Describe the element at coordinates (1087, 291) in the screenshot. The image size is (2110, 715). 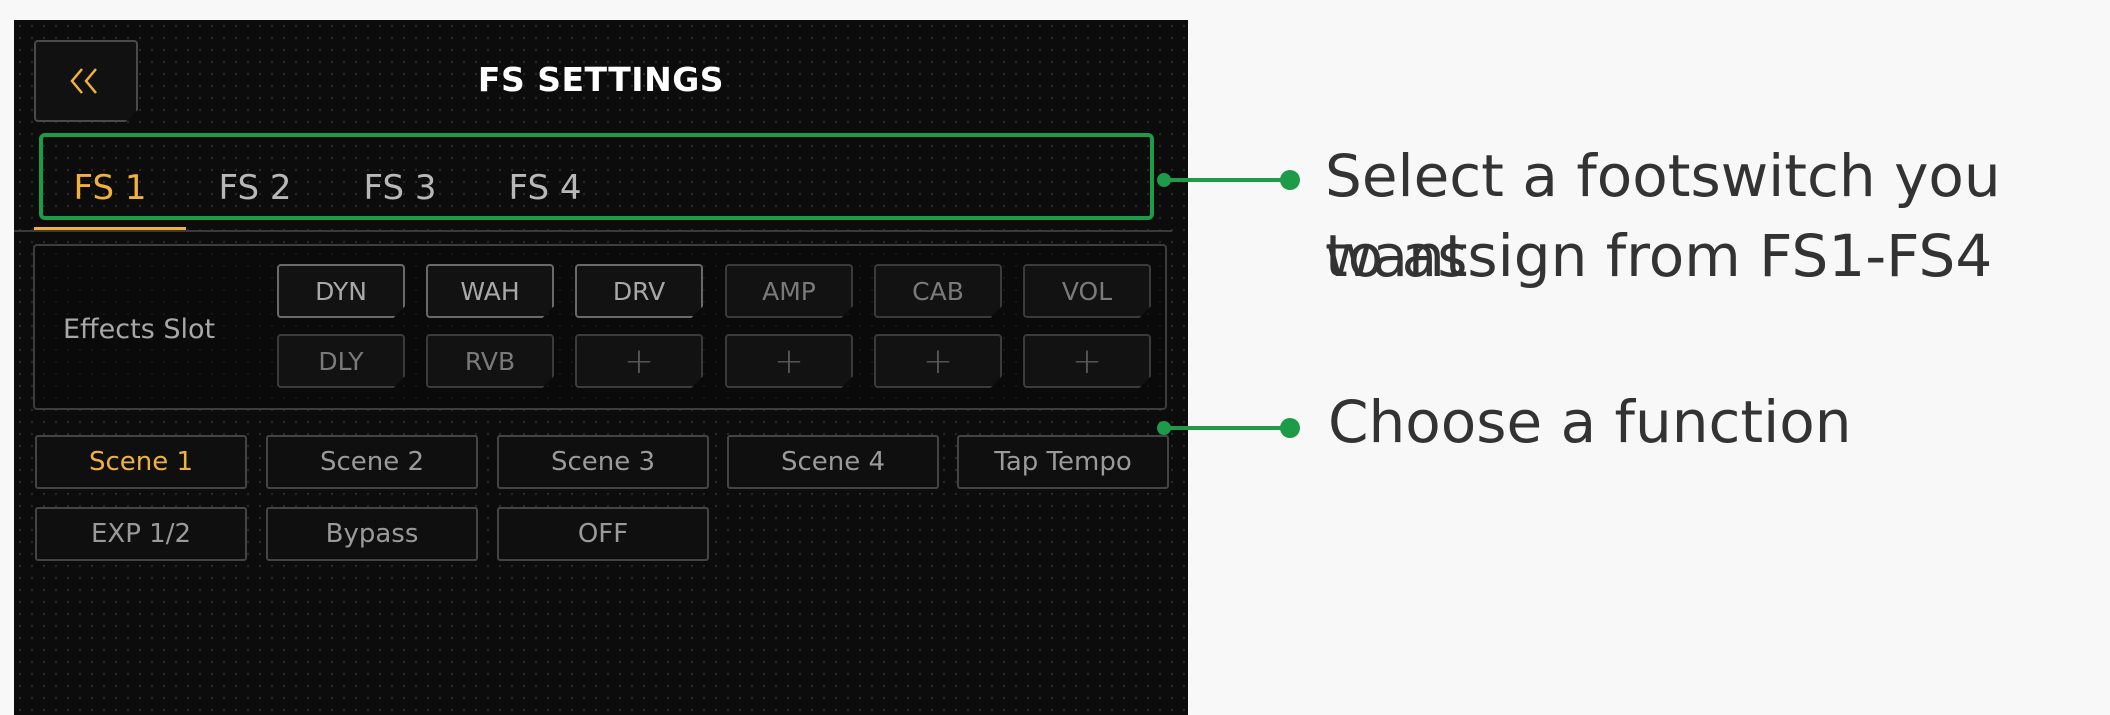
I see `slot-vol: VOL` at that location.